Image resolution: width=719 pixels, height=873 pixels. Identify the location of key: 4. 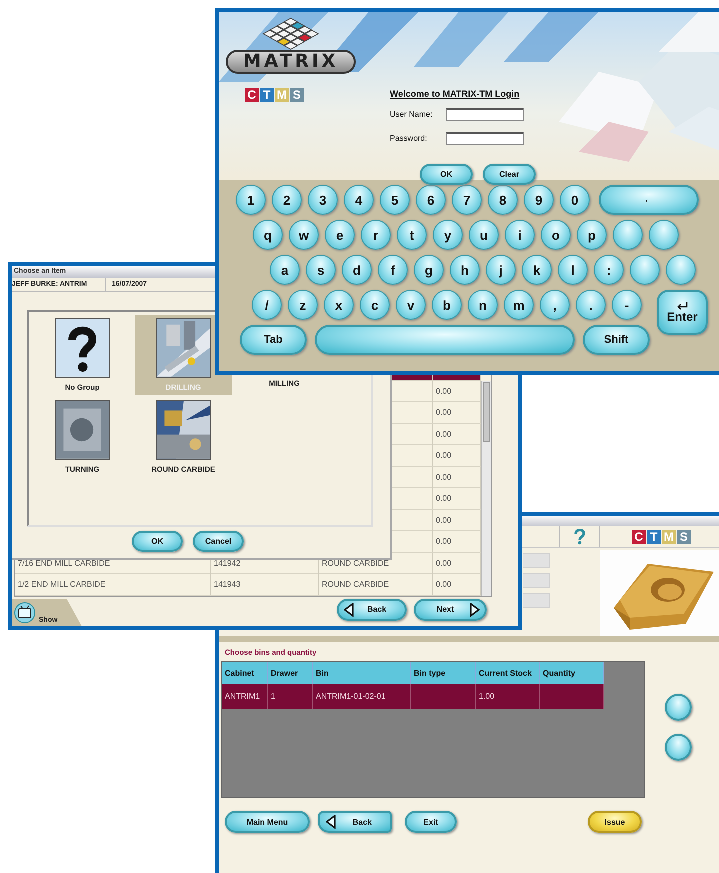
(359, 200).